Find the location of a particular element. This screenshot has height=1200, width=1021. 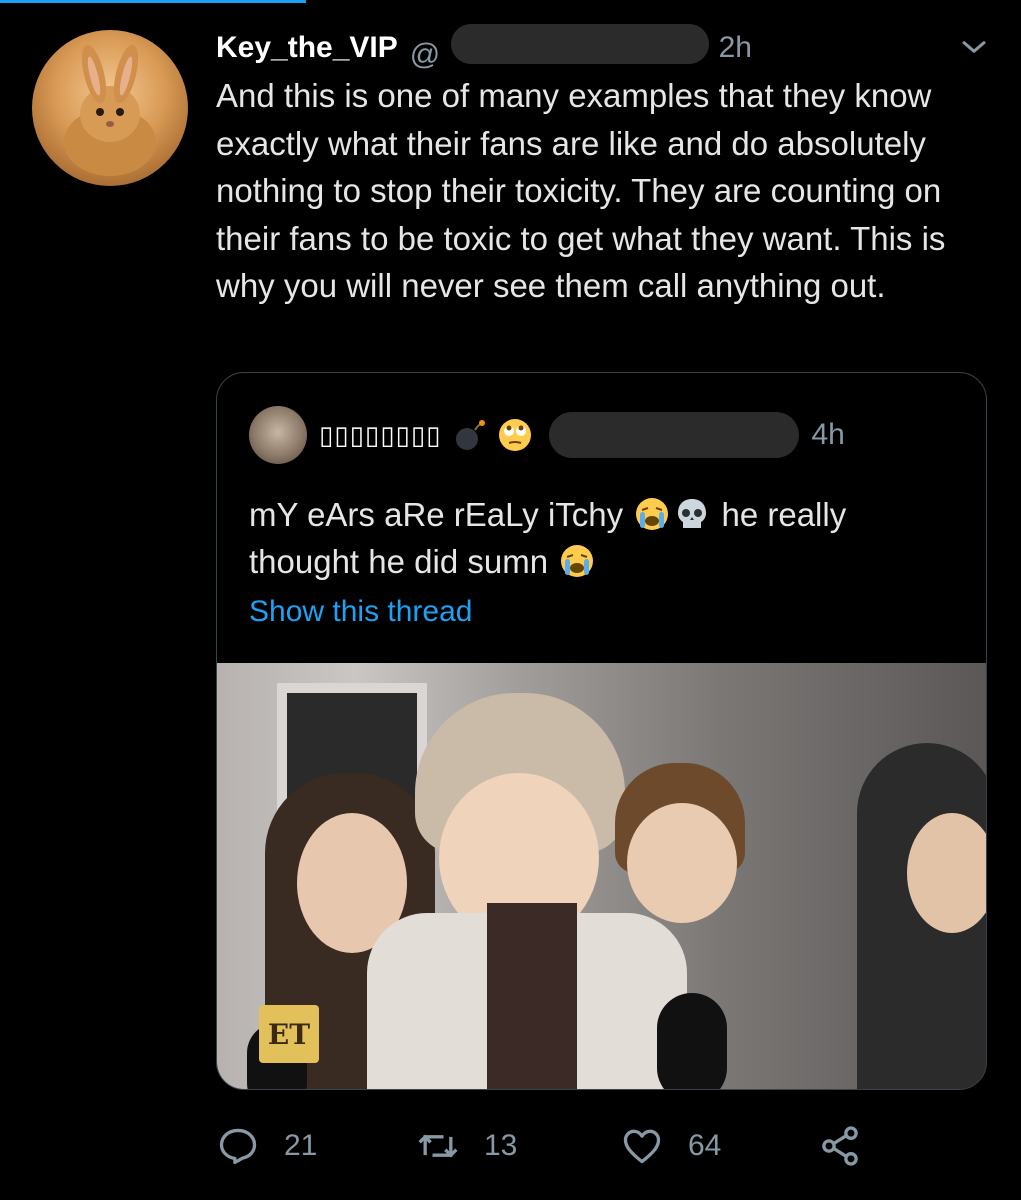

reply-count: 21 is located at coordinates (301, 1145).